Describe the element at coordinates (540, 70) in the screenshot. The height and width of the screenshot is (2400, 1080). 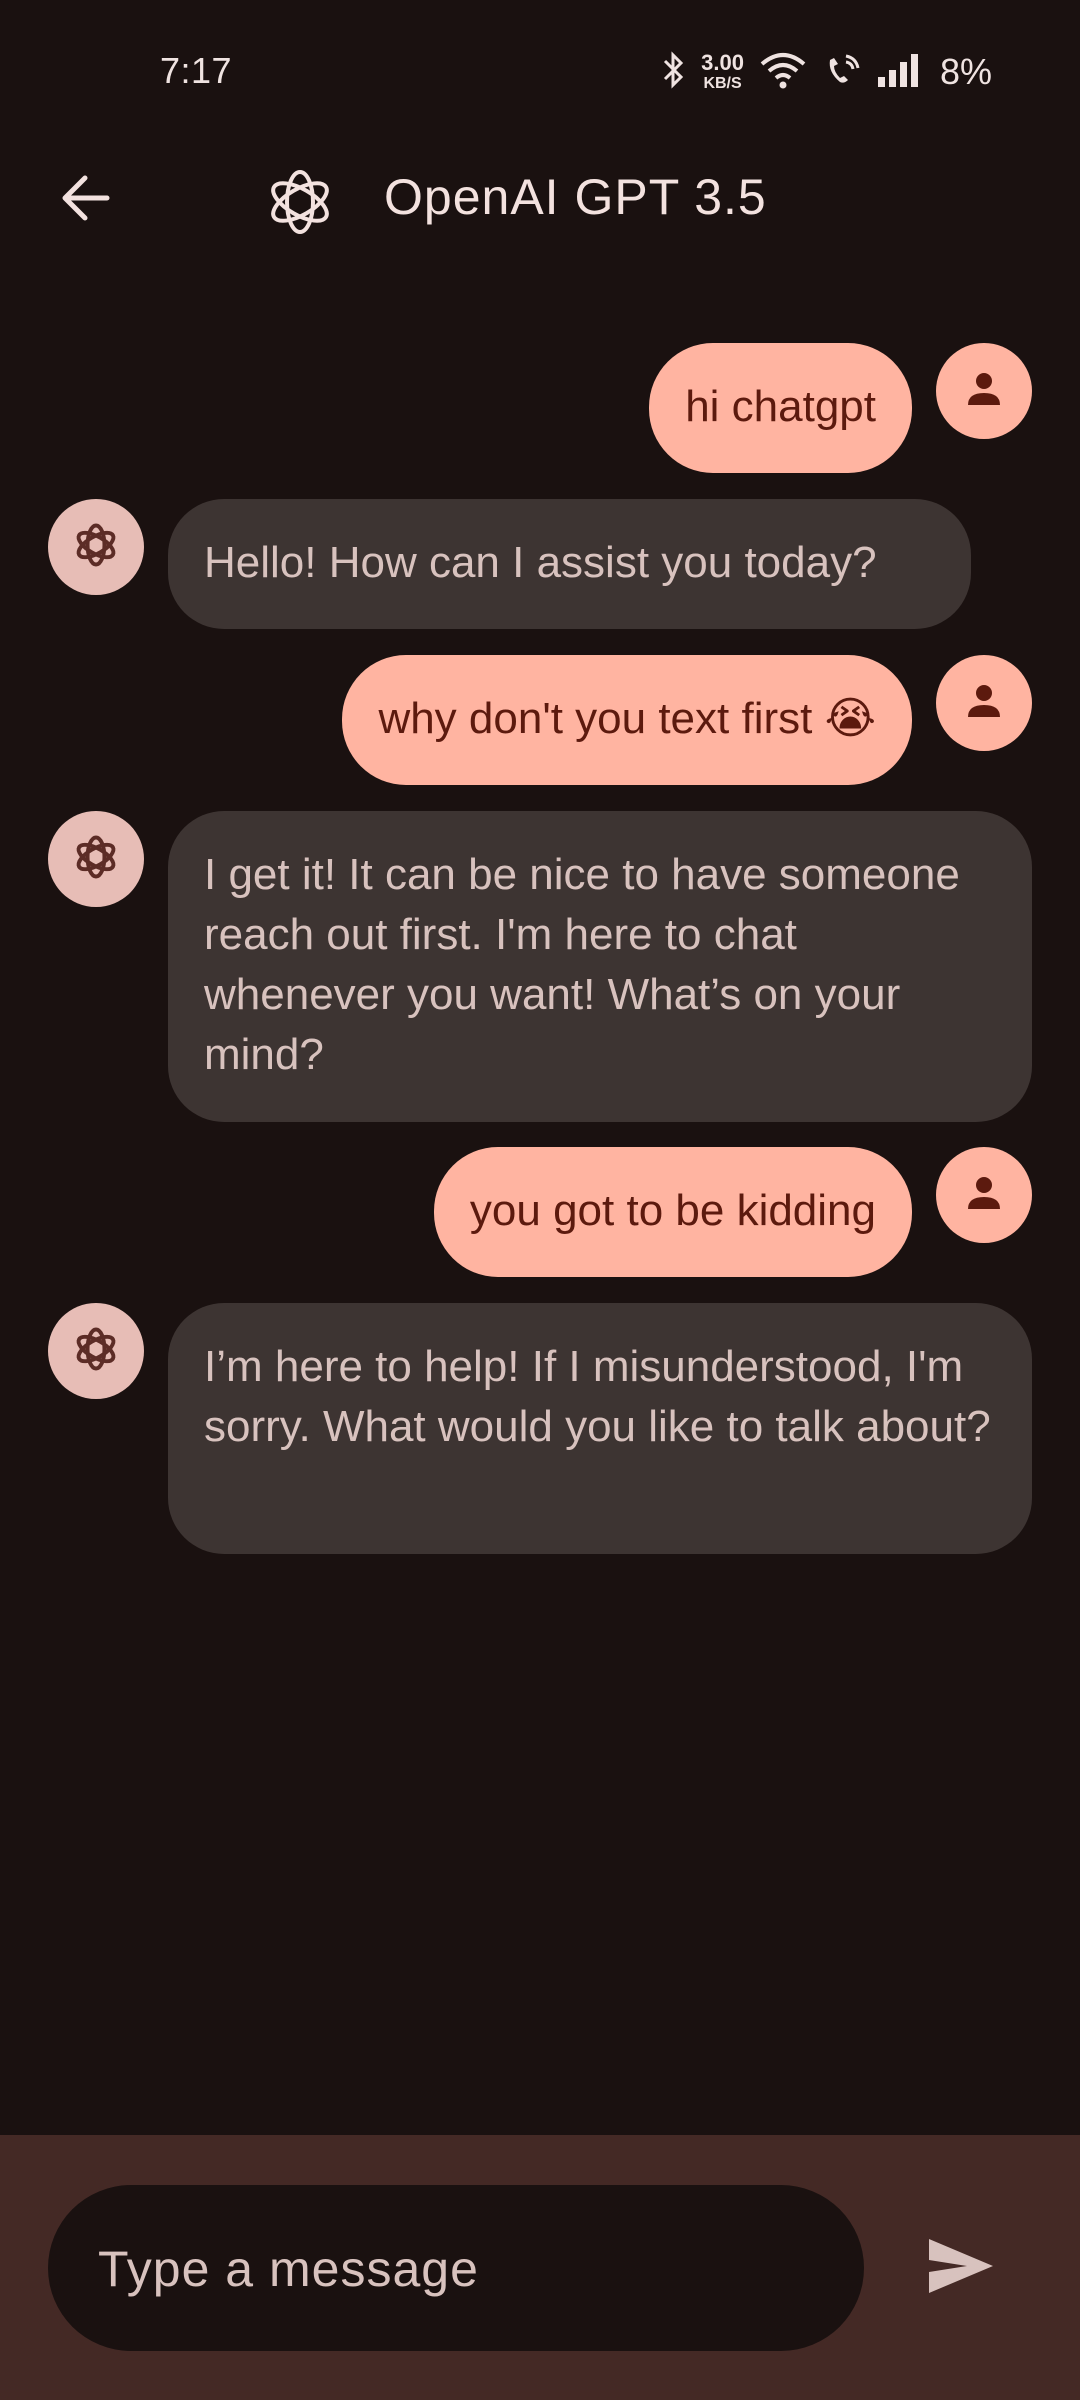
I see `status-bar: 7:17 3.00 KB/S 8%` at that location.